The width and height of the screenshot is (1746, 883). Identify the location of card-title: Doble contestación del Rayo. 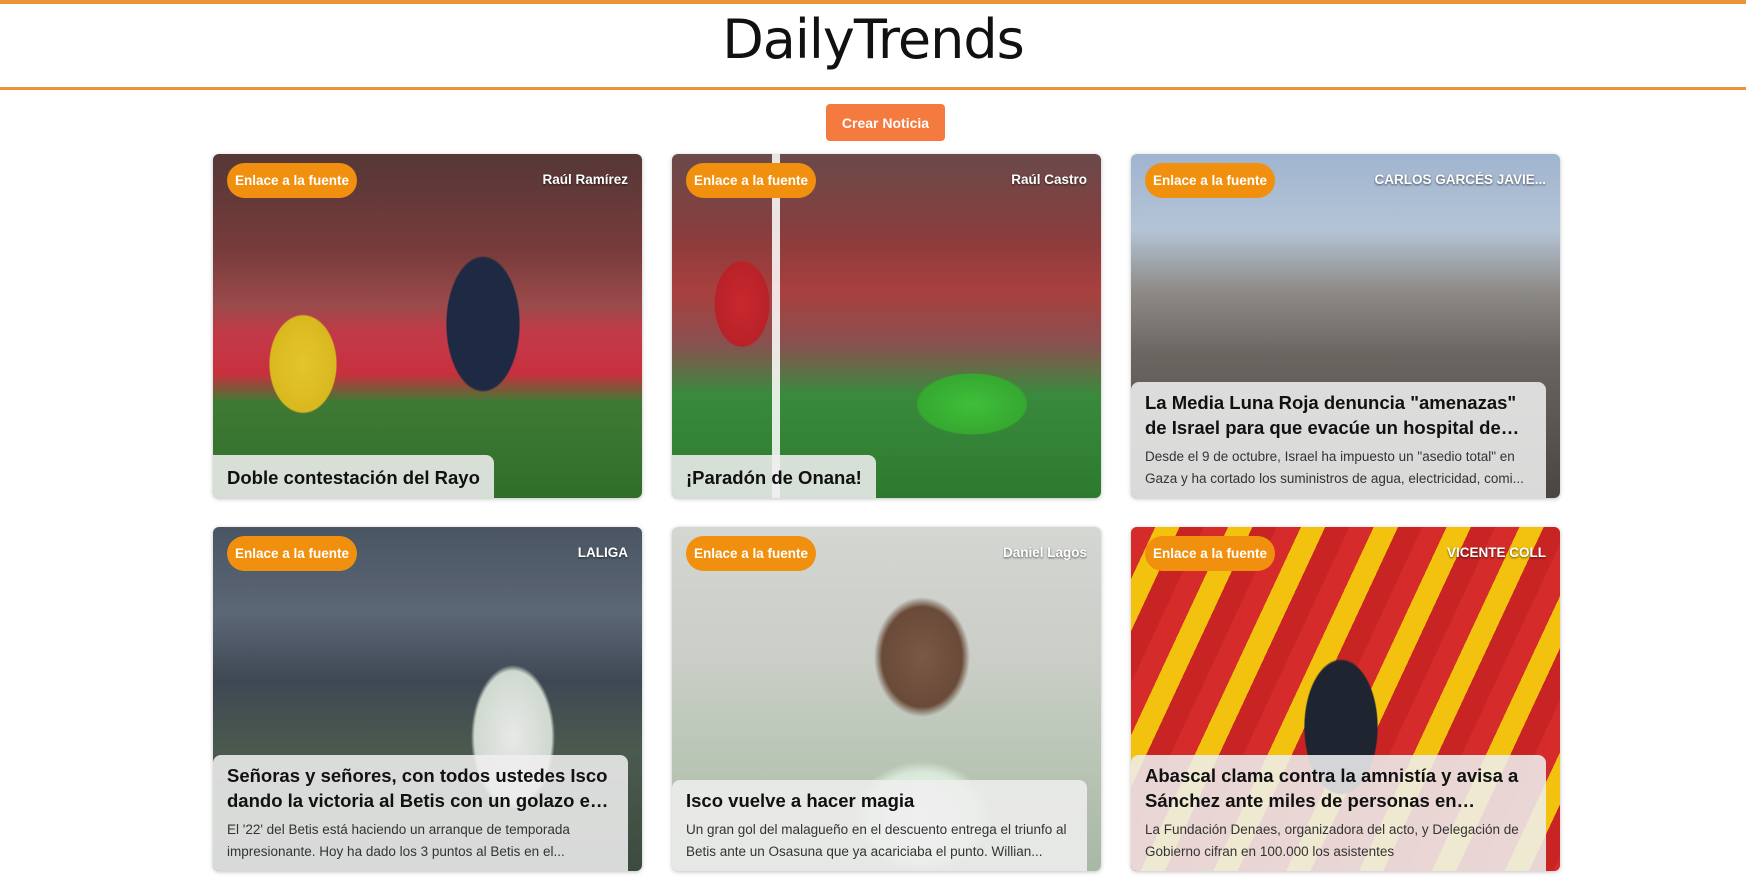
(353, 477).